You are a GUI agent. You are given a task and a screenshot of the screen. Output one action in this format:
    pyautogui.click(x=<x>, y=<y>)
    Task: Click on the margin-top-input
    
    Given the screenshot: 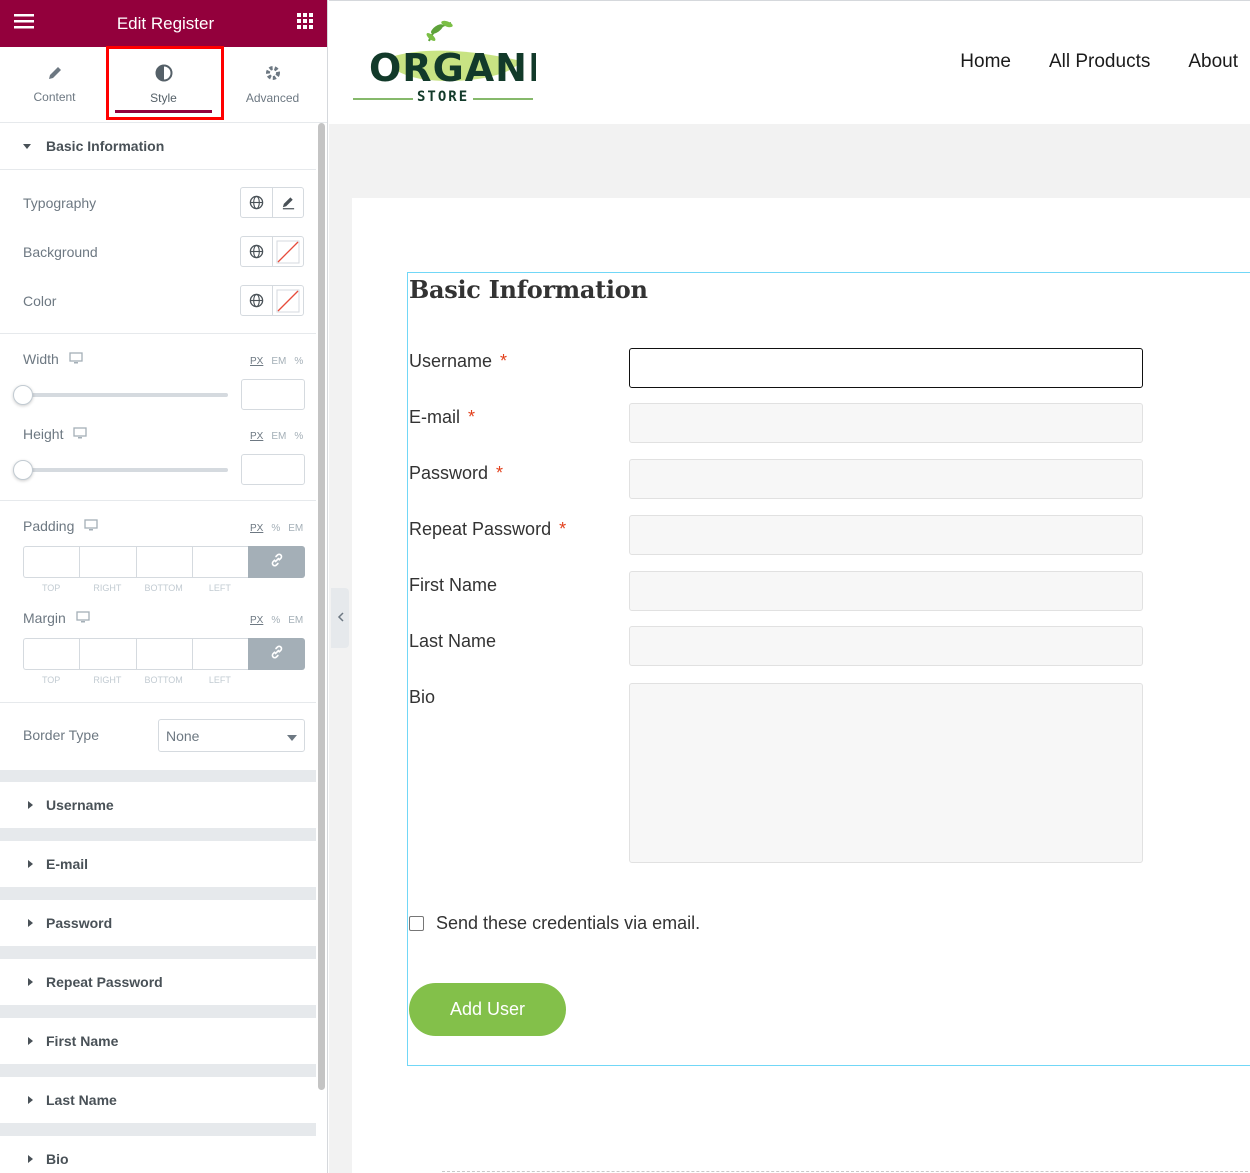 What is the action you would take?
    pyautogui.click(x=51, y=654)
    